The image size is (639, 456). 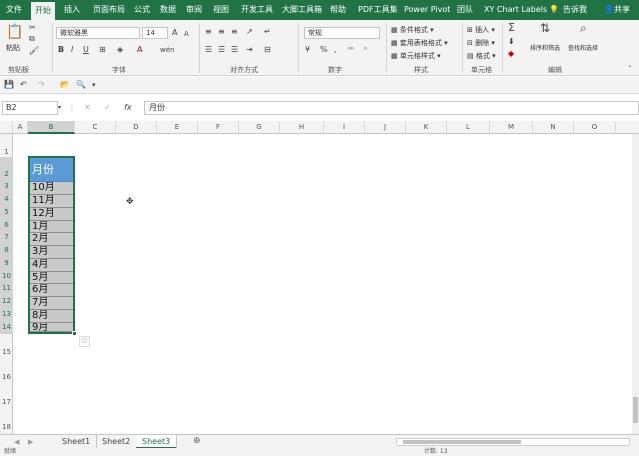 What do you see at coordinates (186, 34) in the screenshot?
I see `shrink-font-icon: A` at bounding box center [186, 34].